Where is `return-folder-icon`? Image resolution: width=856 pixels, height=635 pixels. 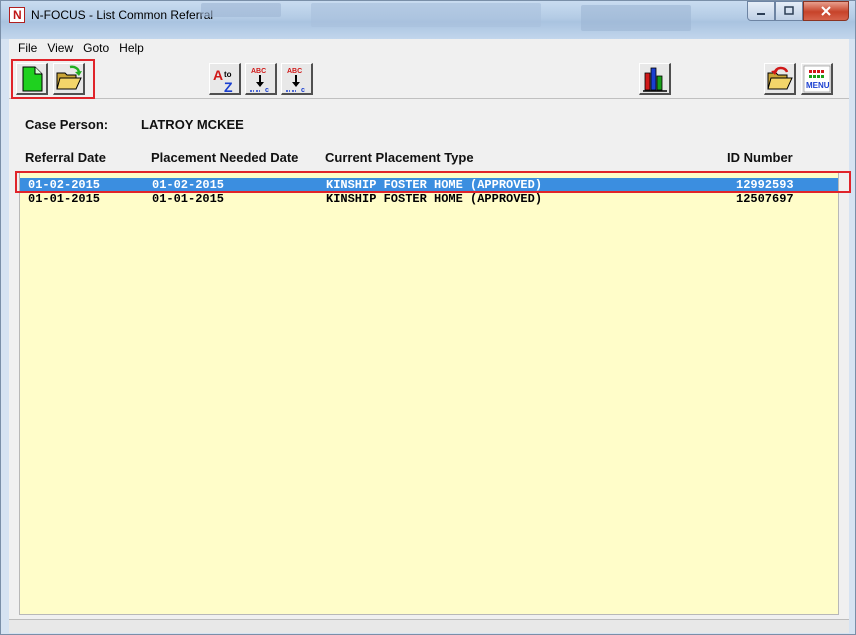 return-folder-icon is located at coordinates (780, 78).